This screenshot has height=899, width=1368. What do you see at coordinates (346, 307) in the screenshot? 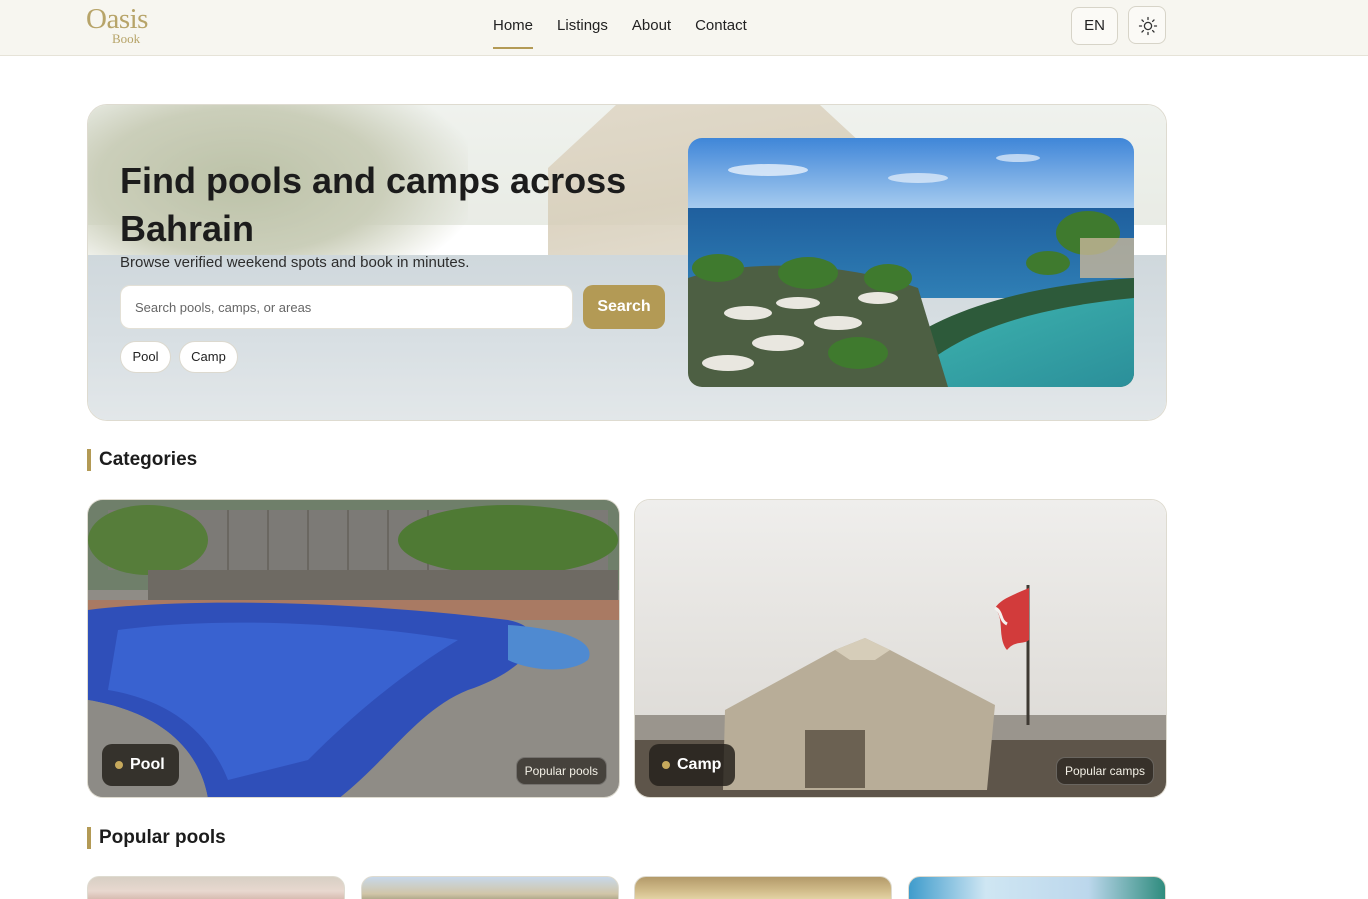
I see `search-input` at bounding box center [346, 307].